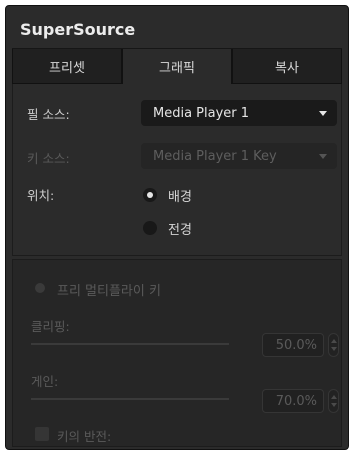 The image size is (355, 454). Describe the element at coordinates (42, 434) in the screenshot. I see `invert-key-checkbox` at that location.